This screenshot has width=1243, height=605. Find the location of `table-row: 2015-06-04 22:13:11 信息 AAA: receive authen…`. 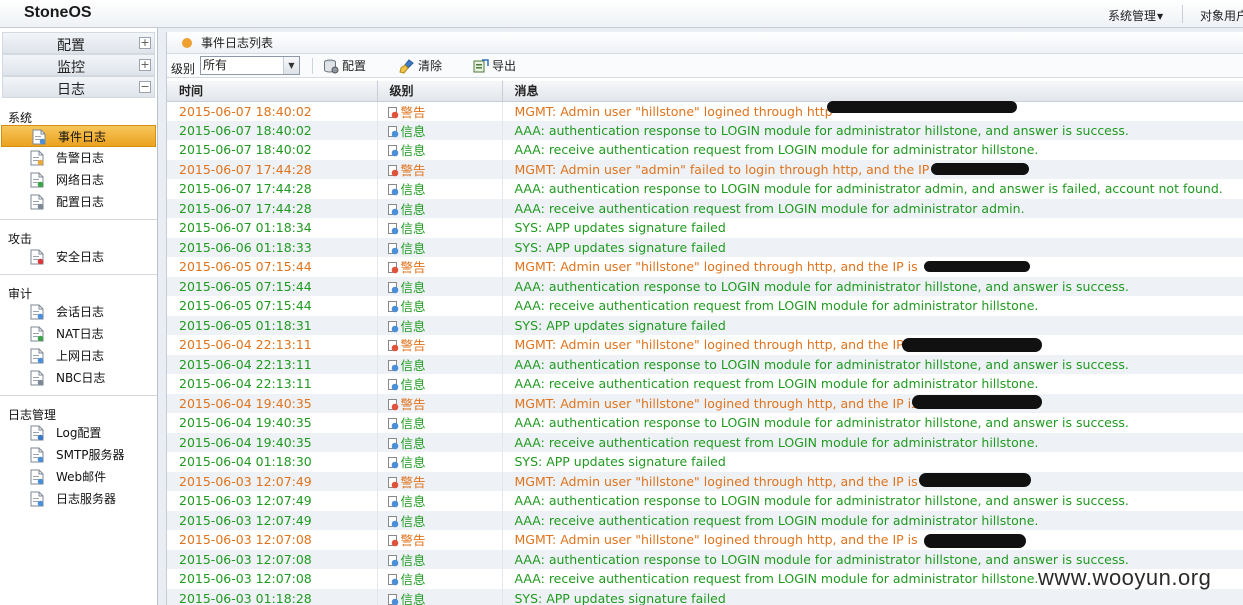

table-row: 2015-06-04 22:13:11 信息 AAA: receive authen… is located at coordinates (705, 384).